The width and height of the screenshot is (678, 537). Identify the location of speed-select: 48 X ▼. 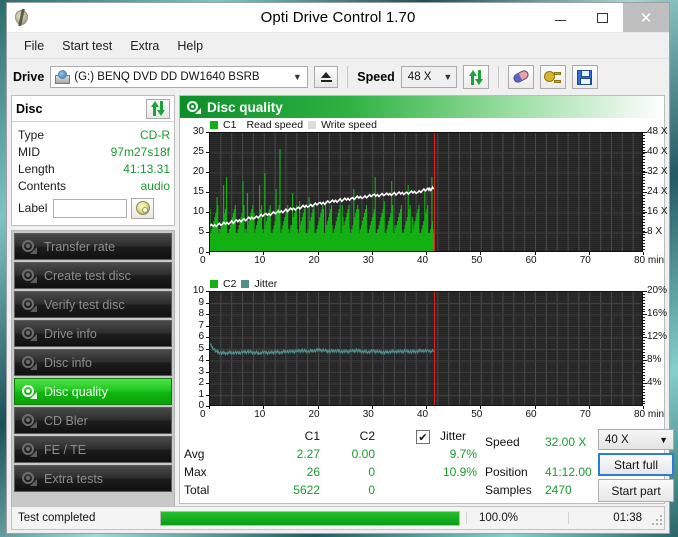
(428, 77).